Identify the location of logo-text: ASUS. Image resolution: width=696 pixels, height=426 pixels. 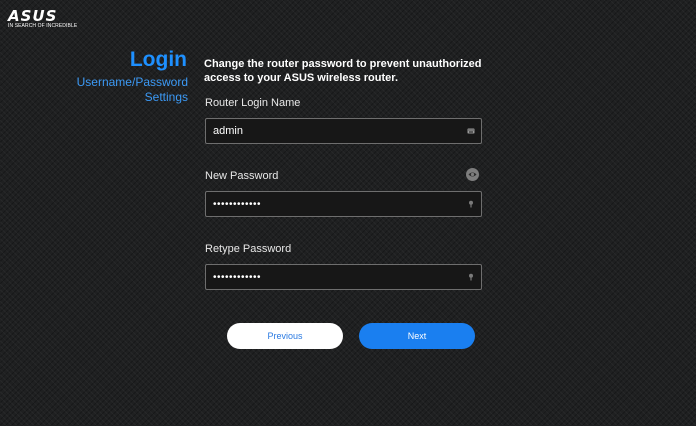
(33, 16).